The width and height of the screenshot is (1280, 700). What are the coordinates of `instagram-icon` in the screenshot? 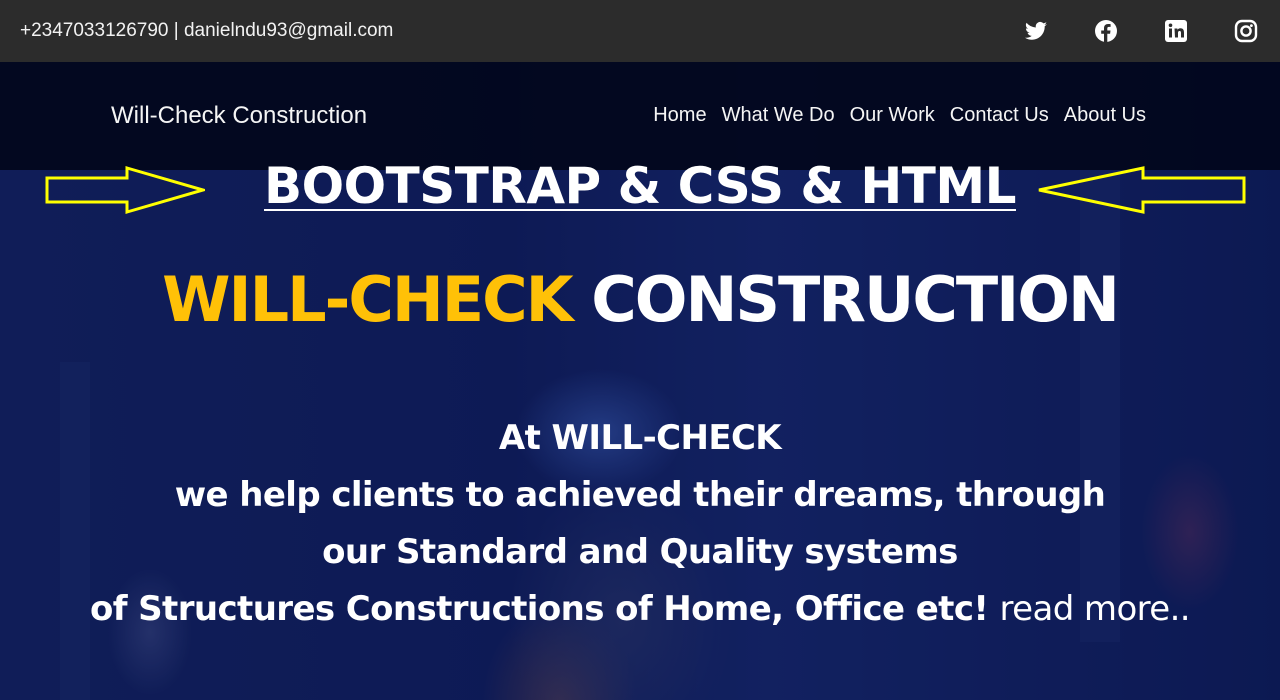 It's located at (1246, 31).